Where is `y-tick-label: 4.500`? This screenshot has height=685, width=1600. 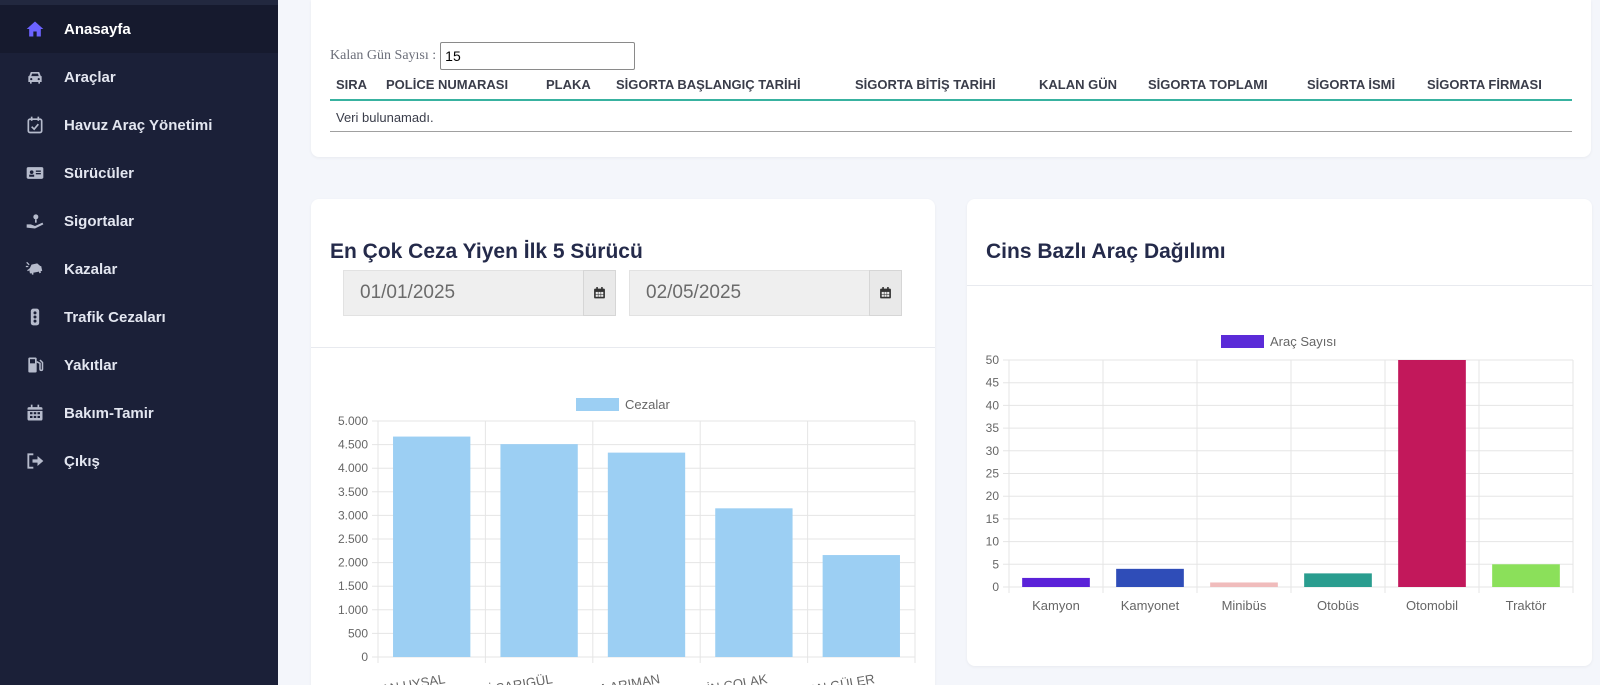 y-tick-label: 4.500 is located at coordinates (353, 445).